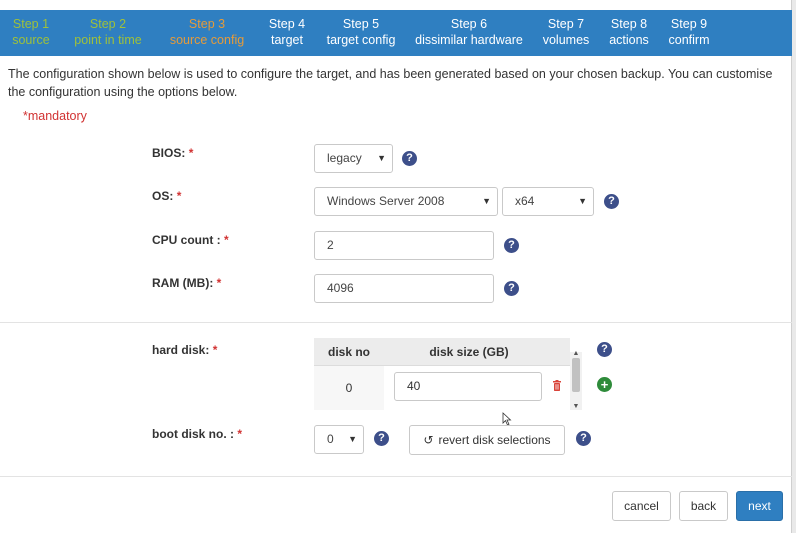  Describe the element at coordinates (330, 439) in the screenshot. I see `boot-disk-select-value: 0` at that location.